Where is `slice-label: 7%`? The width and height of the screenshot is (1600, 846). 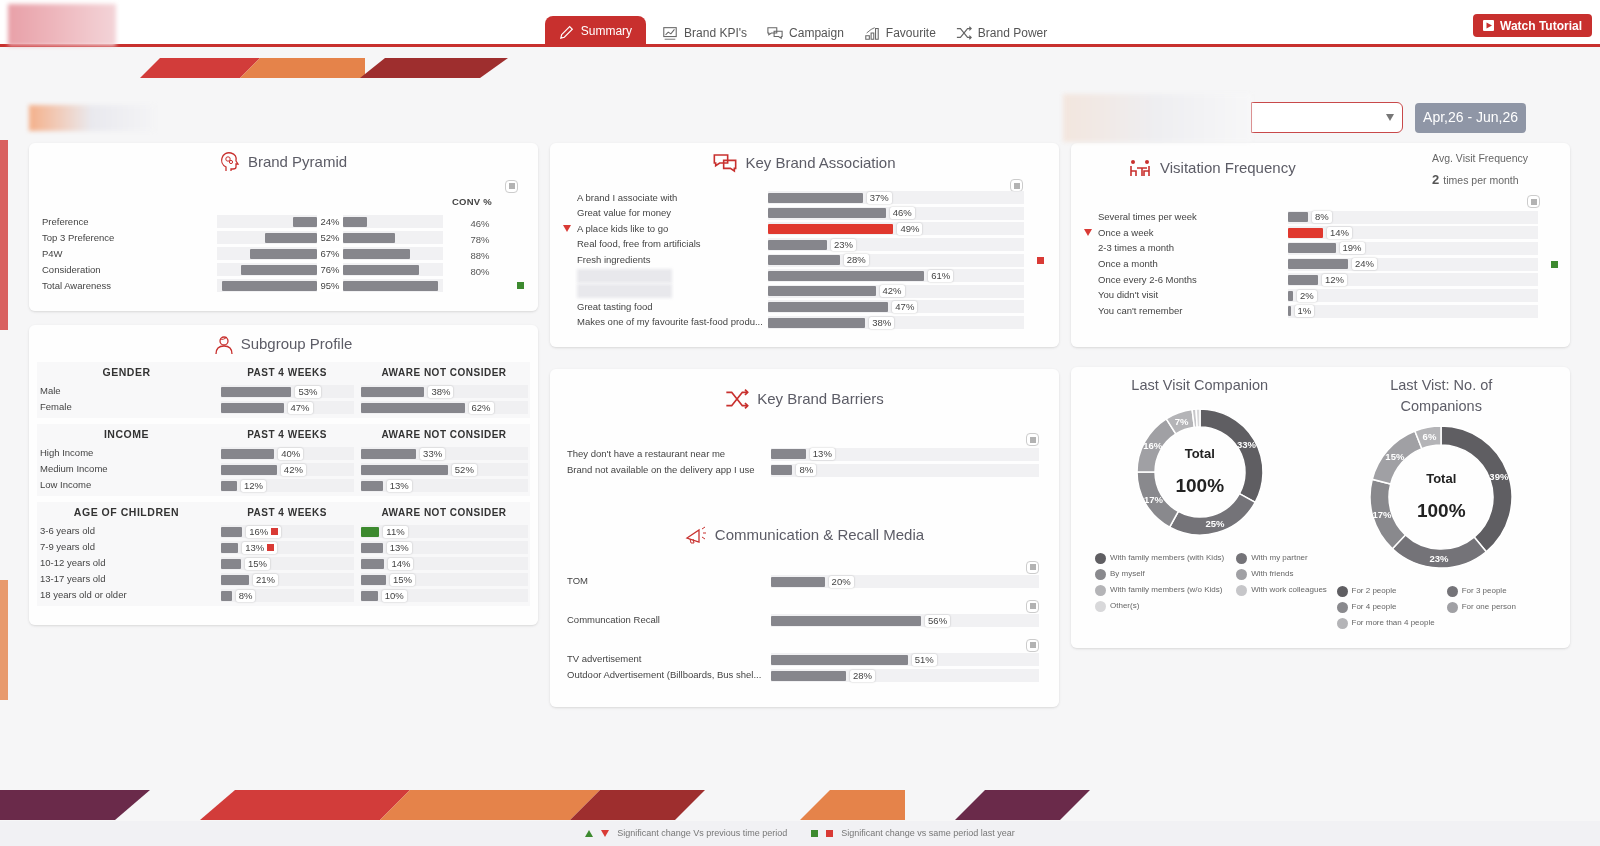
slice-label: 7% is located at coordinates (1181, 421).